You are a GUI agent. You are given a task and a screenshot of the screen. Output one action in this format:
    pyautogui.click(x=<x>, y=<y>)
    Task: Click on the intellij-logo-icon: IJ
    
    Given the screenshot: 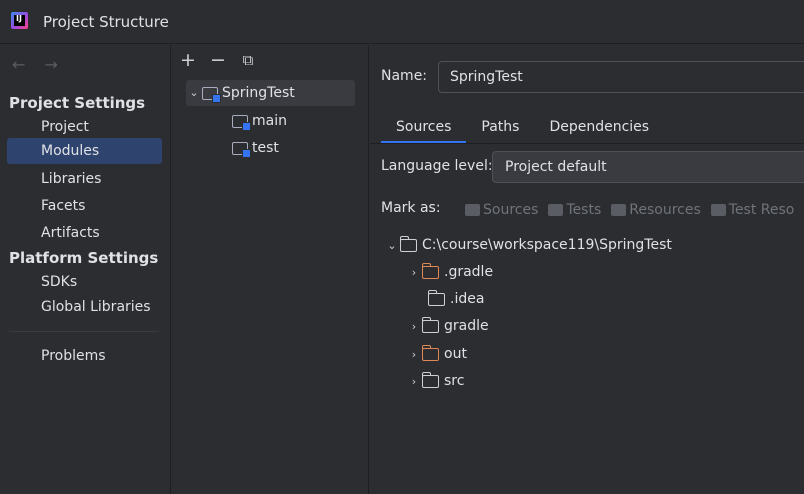 What is the action you would take?
    pyautogui.click(x=19, y=20)
    